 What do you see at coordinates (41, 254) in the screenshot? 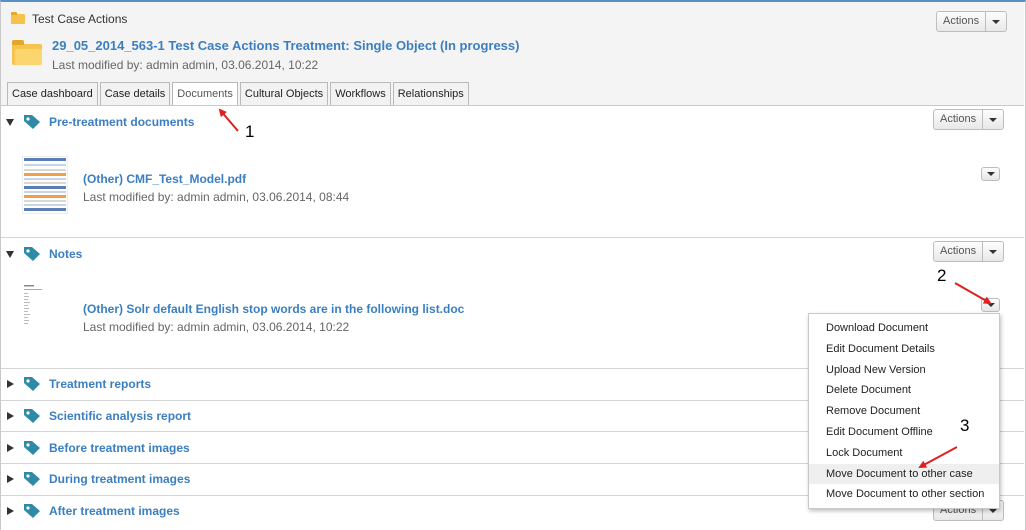
I see `section-header: Notes` at bounding box center [41, 254].